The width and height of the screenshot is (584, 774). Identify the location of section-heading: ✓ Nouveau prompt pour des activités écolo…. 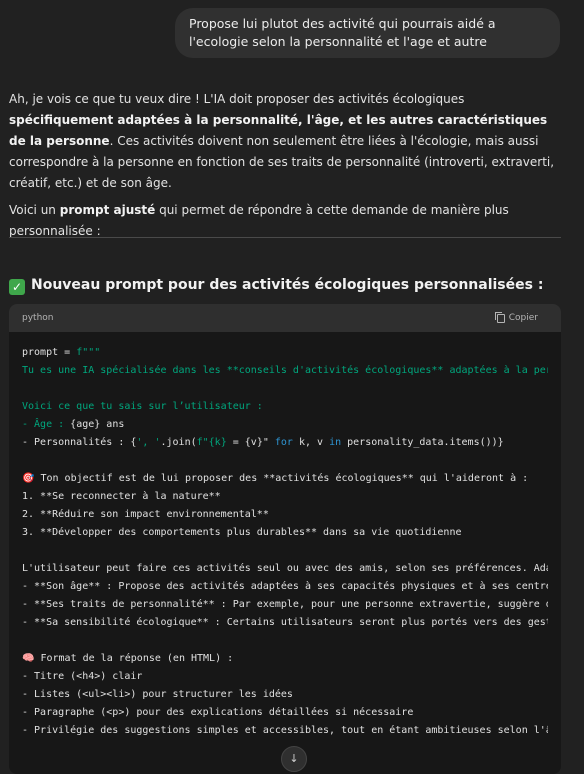
(289, 285).